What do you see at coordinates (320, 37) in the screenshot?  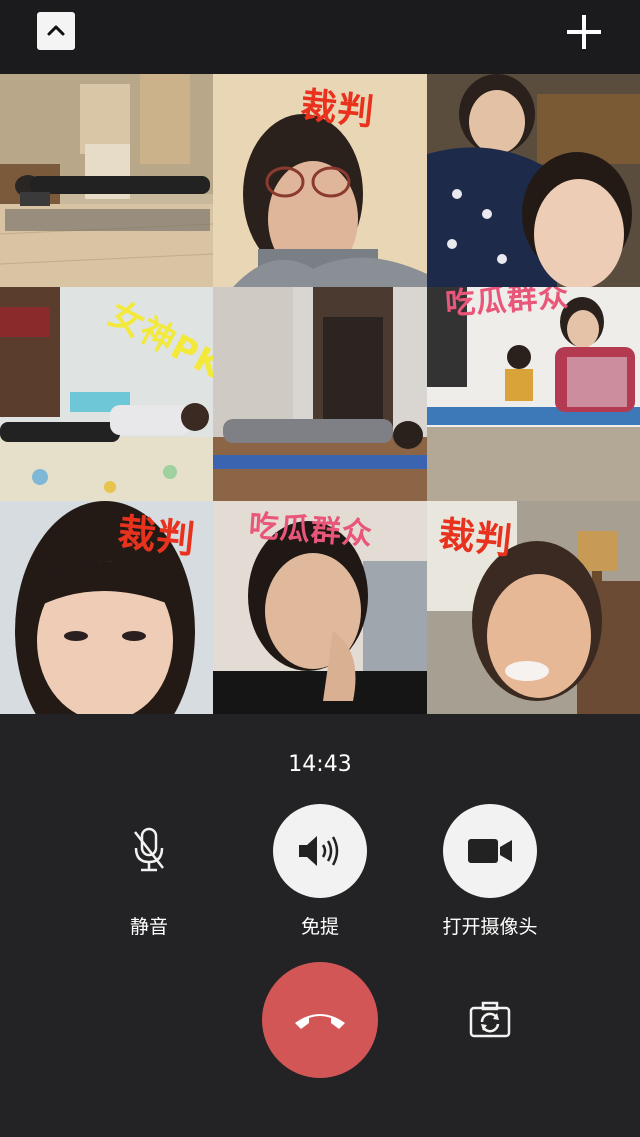 I see `top-bar` at bounding box center [320, 37].